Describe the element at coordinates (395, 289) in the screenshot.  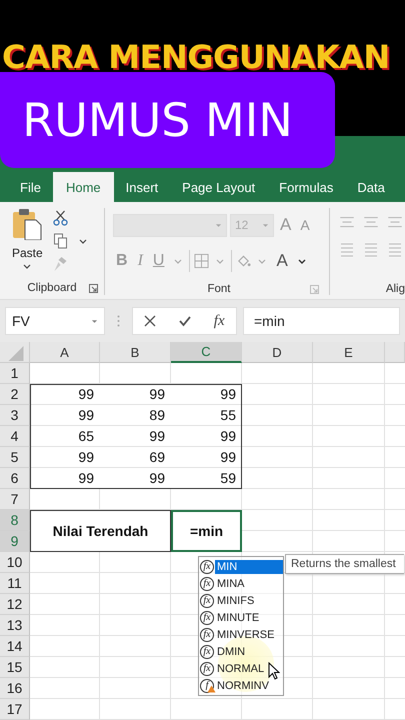
I see `group-label: Alig` at that location.